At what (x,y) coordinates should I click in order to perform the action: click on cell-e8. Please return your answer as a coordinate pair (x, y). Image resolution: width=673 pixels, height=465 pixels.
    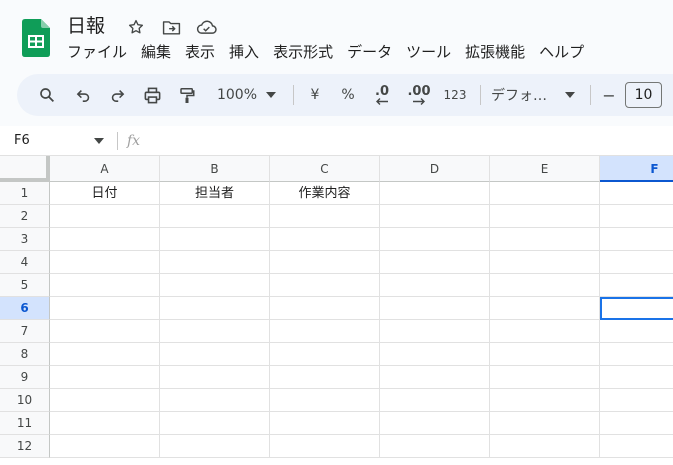
    Looking at the image, I should click on (545, 354).